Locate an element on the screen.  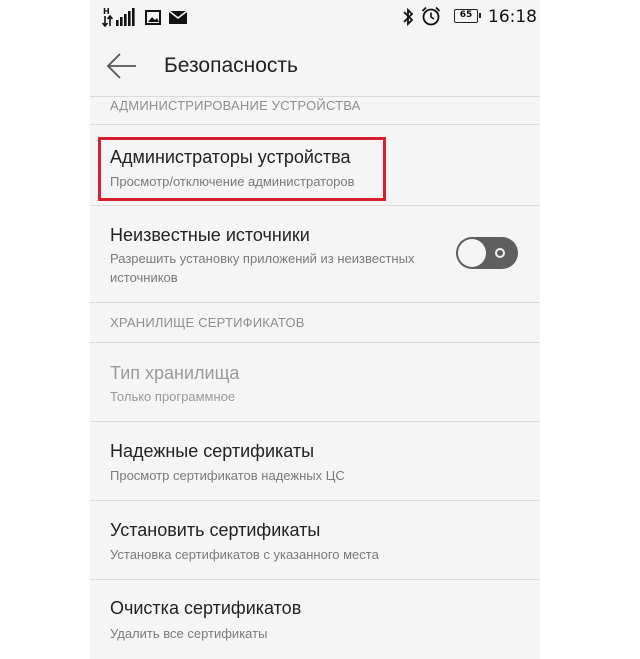
status-icons-left: H is located at coordinates (145, 17).